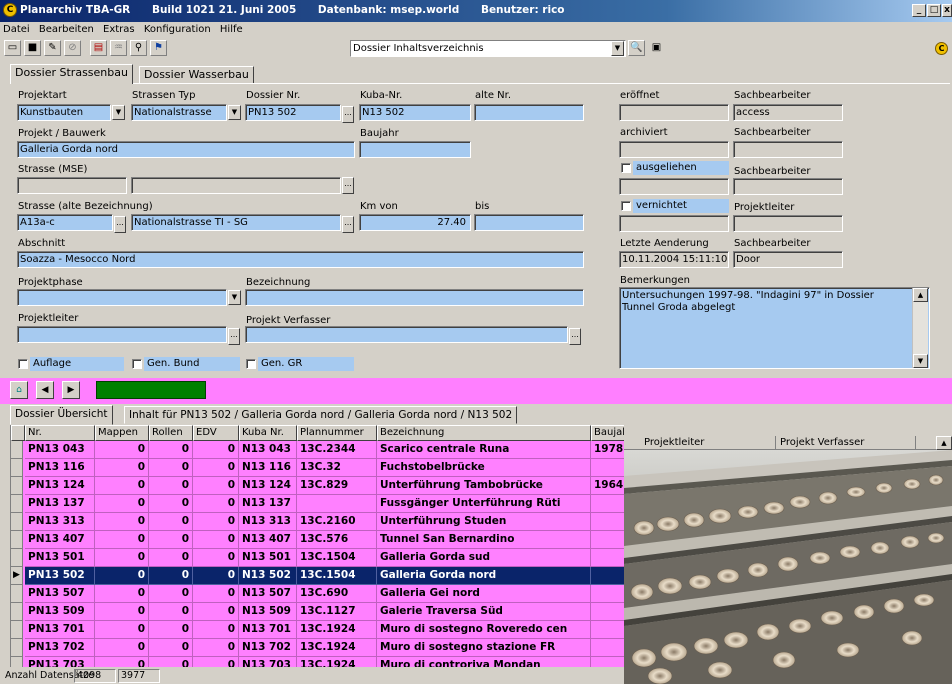 The image size is (952, 684). What do you see at coordinates (484, 433) in the screenshot?
I see `column-header-bezeichnung: Bezeichnung` at bounding box center [484, 433].